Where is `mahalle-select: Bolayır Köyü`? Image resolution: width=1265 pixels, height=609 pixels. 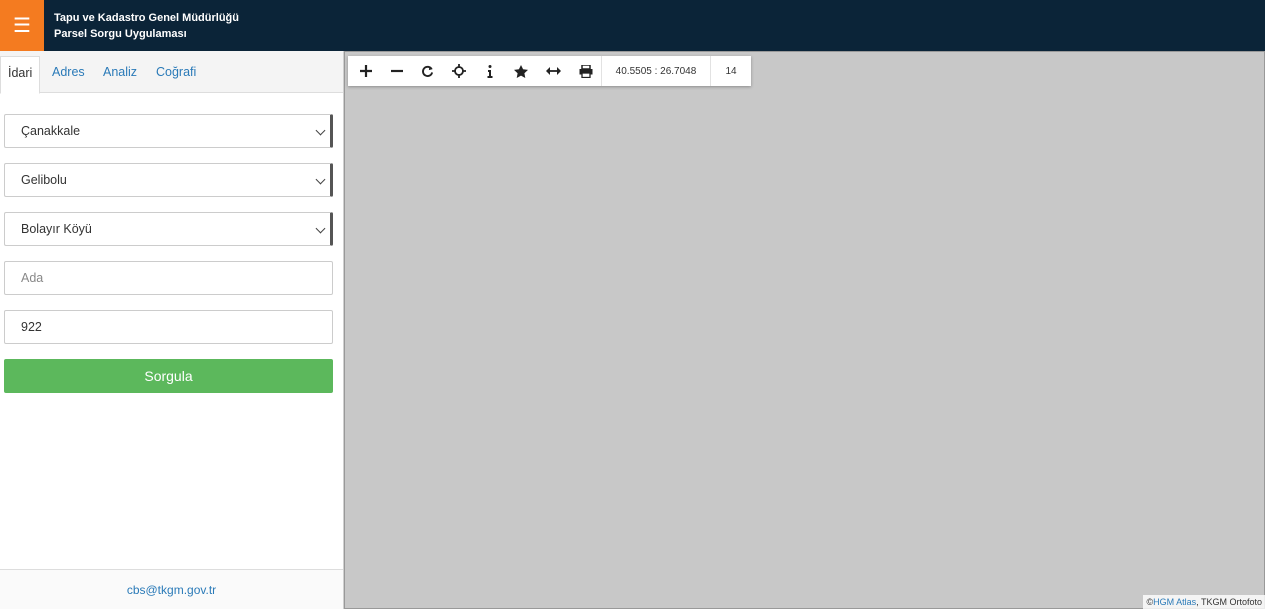
mahalle-select: Bolayır Köyü is located at coordinates (168, 229).